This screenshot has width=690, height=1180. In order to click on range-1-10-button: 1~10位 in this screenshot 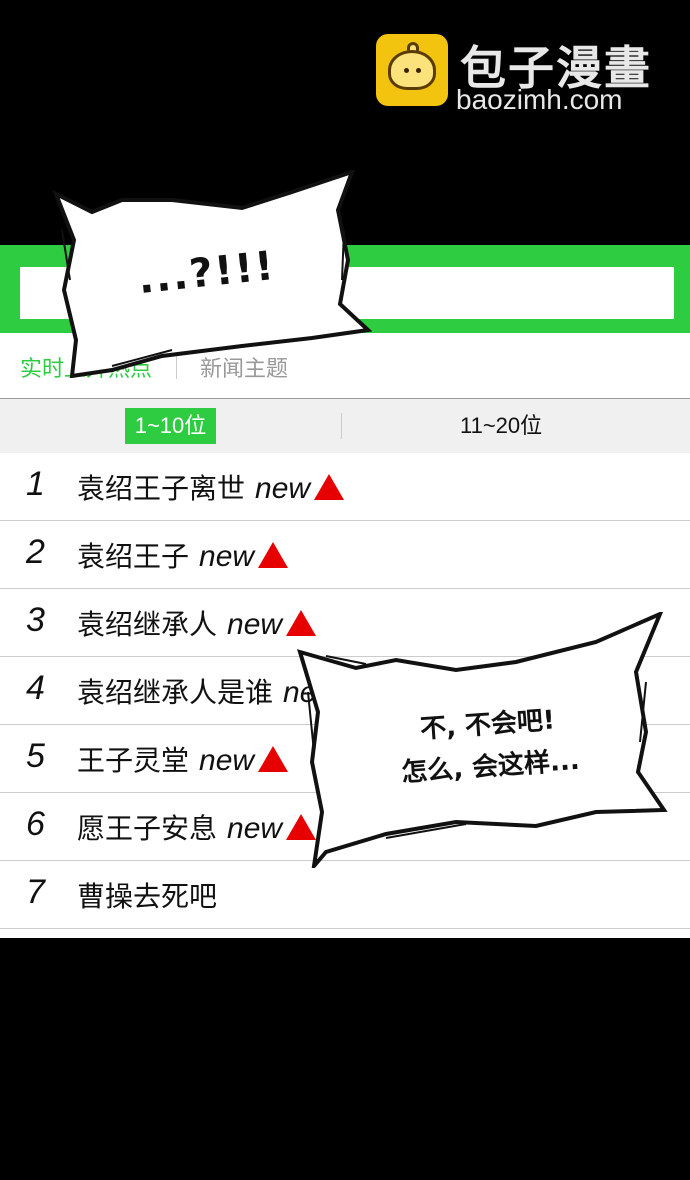, I will do `click(170, 426)`.